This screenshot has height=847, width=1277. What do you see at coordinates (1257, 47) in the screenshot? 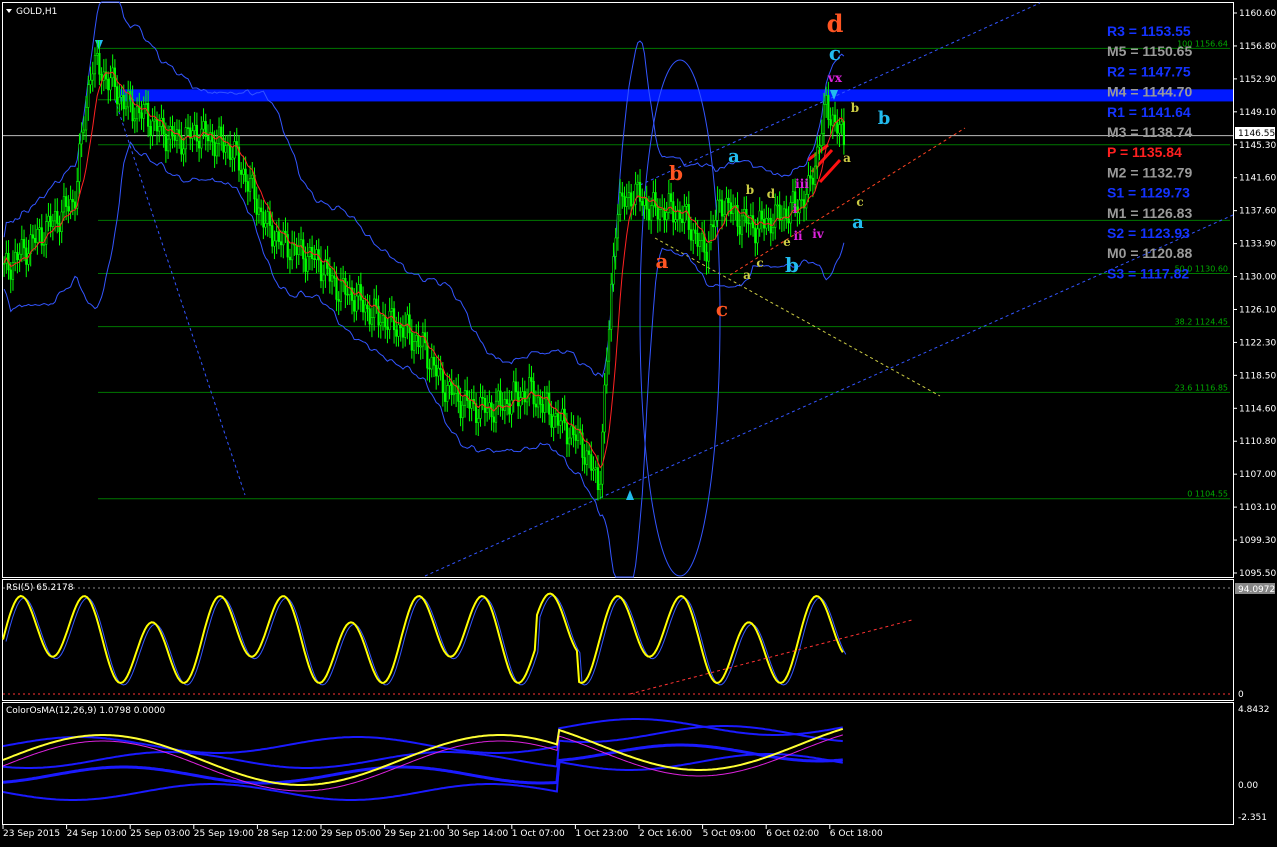
I see `price-tick-label: 1156.80` at bounding box center [1257, 47].